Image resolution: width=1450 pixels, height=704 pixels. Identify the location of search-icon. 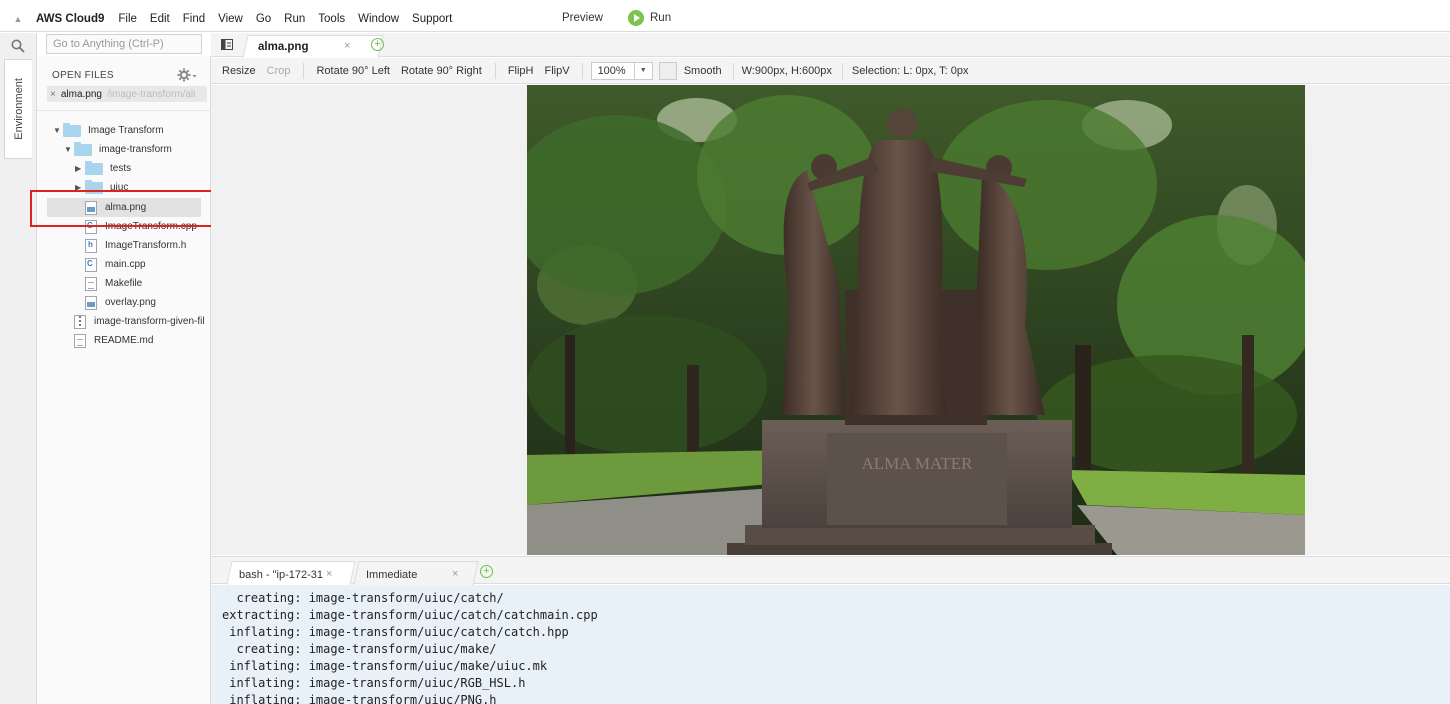
(18, 46).